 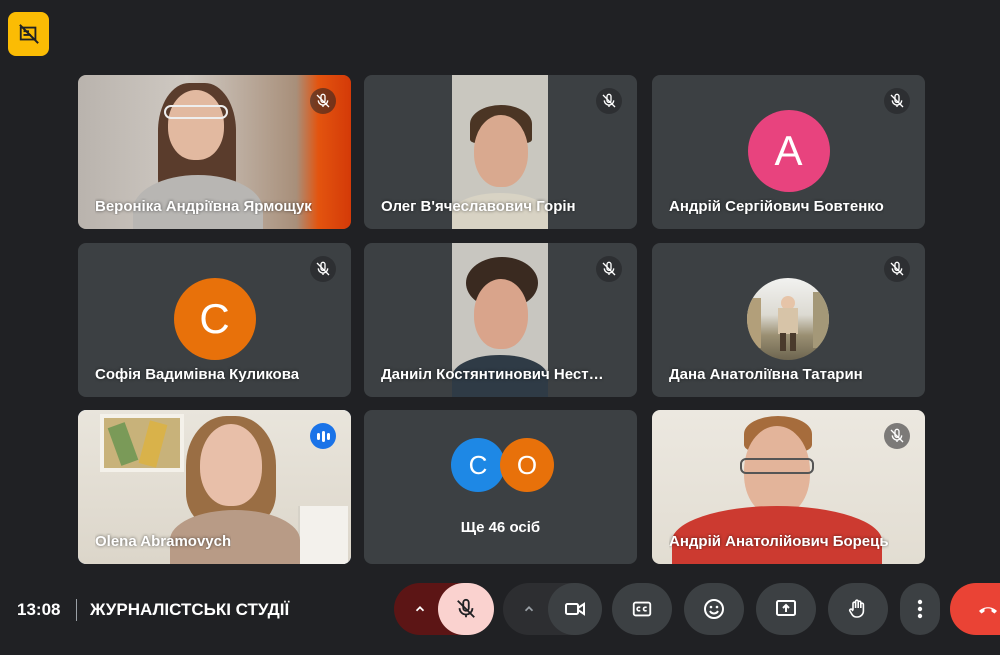 I want to click on emoji-icon, so click(x=714, y=609).